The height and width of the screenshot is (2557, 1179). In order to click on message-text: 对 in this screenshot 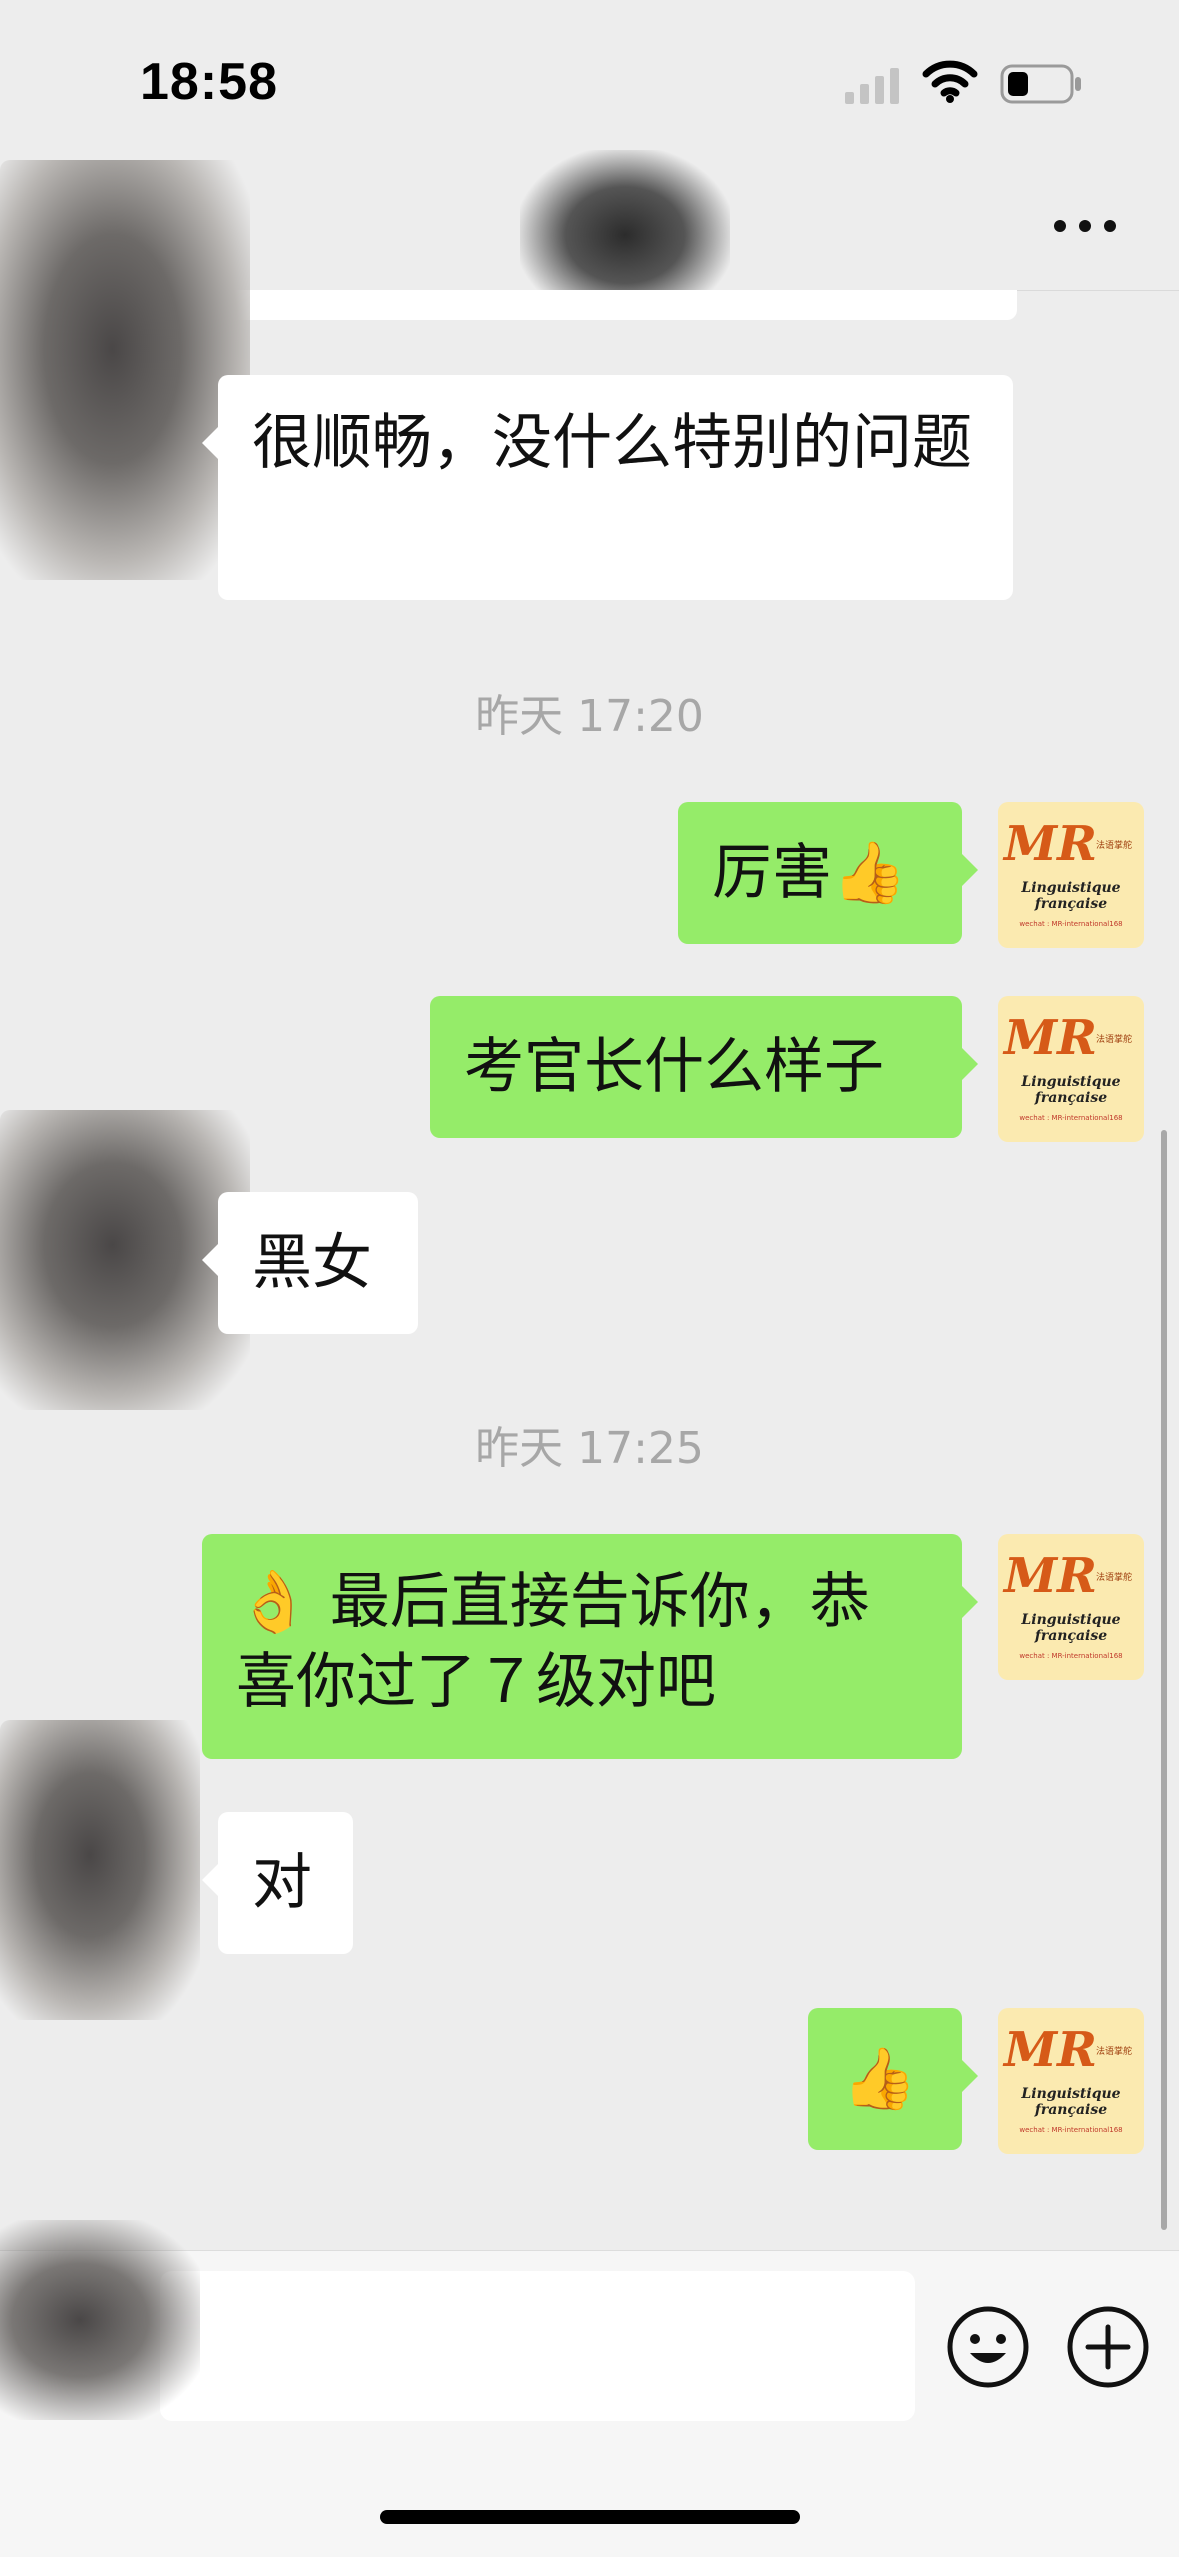, I will do `click(282, 1883)`.